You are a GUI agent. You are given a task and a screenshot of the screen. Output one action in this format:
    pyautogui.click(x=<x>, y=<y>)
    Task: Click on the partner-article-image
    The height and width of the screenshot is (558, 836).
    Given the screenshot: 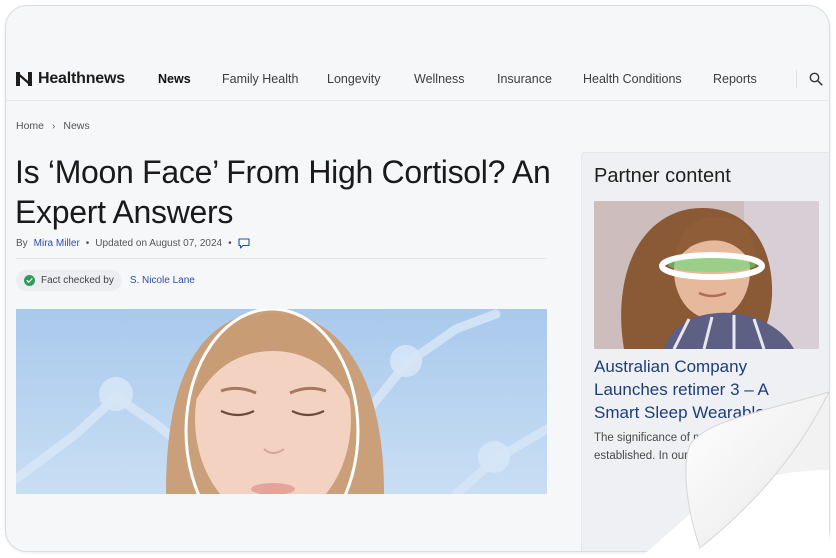 What is the action you would take?
    pyautogui.click(x=706, y=275)
    